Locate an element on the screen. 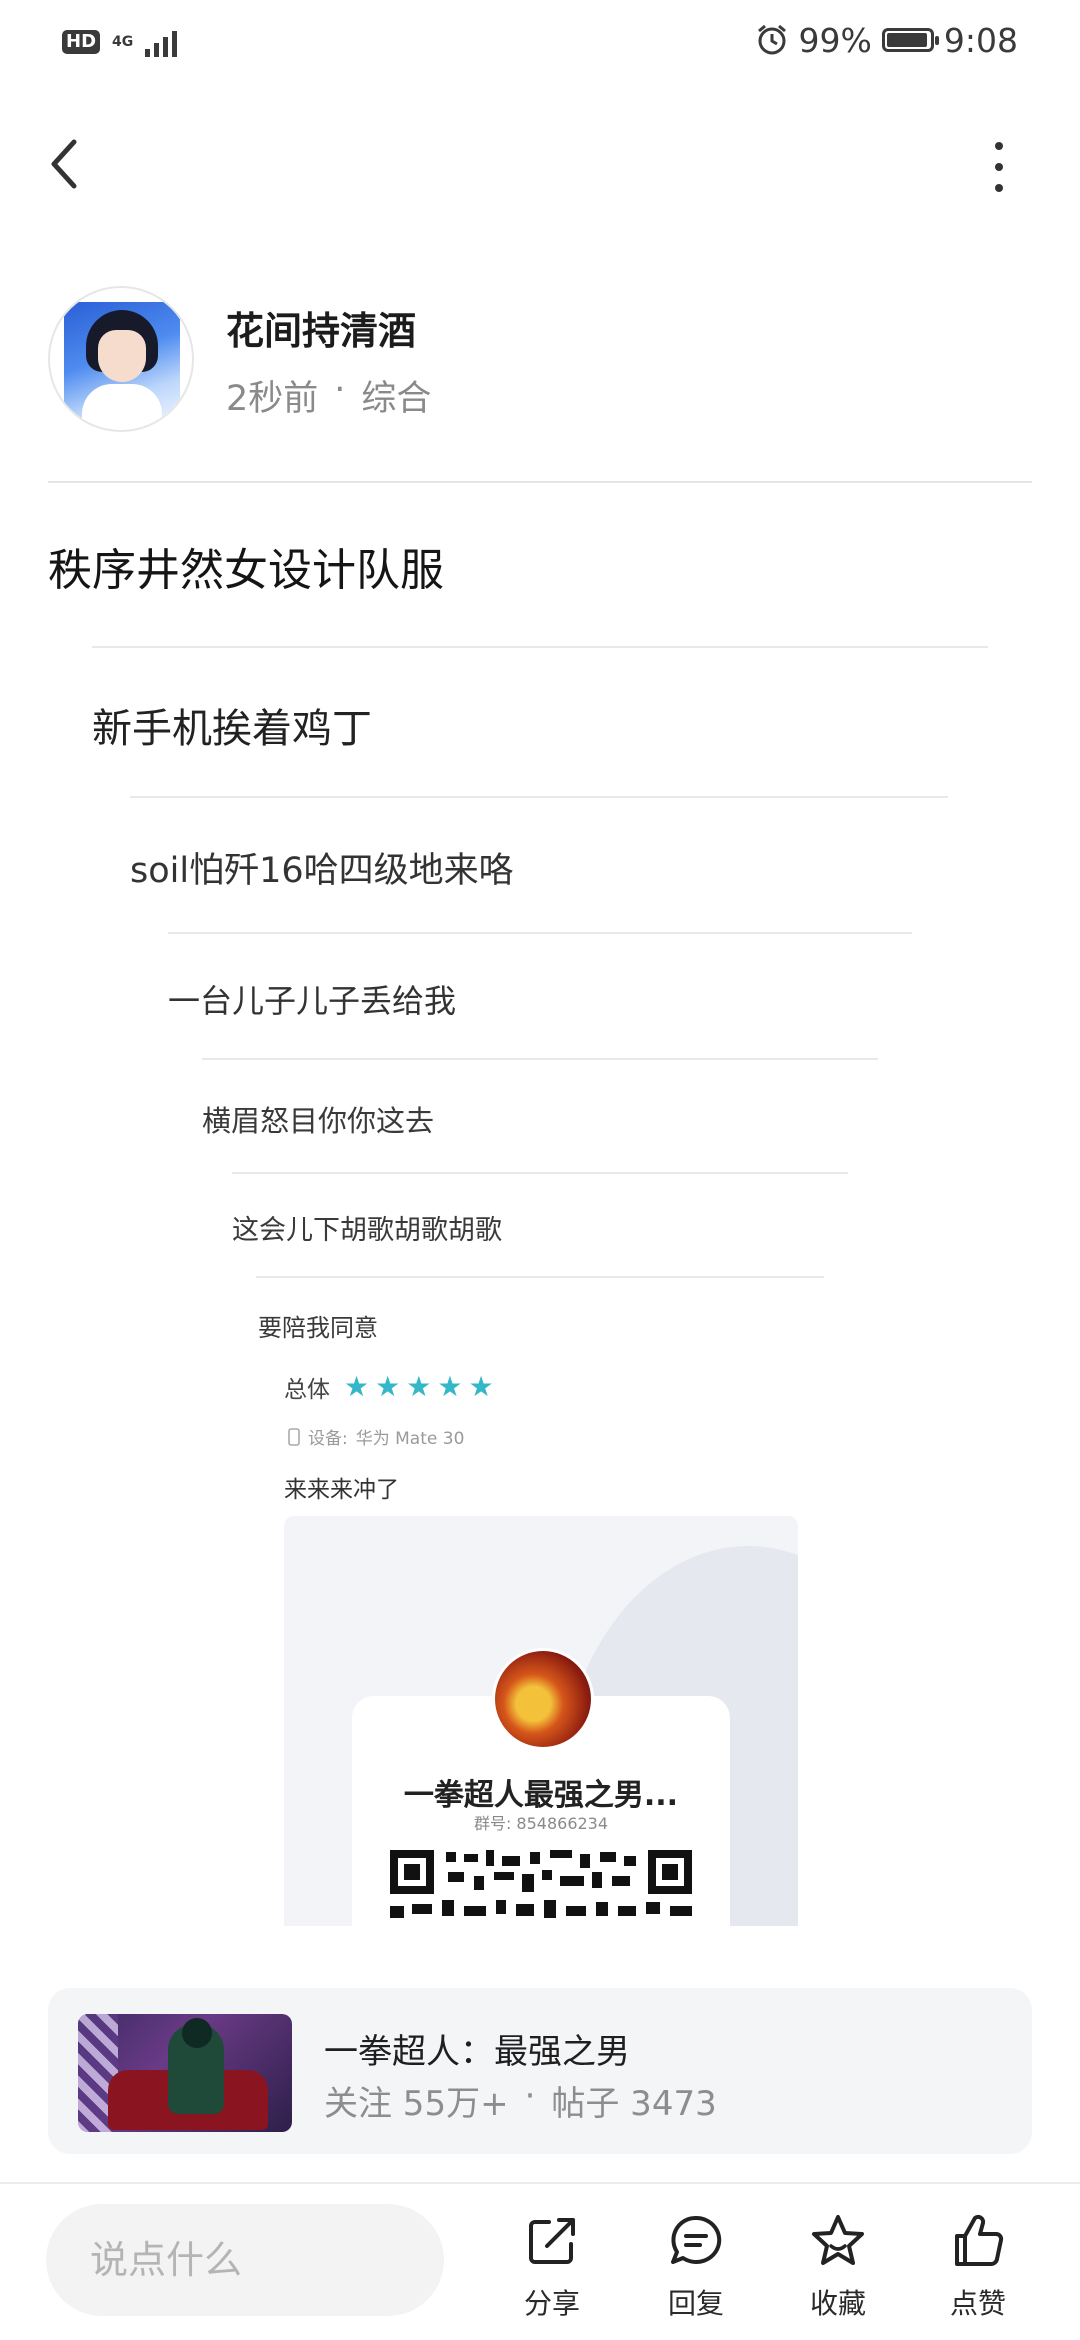 This screenshot has height=2340, width=1080. network-type: 4G is located at coordinates (123, 42).